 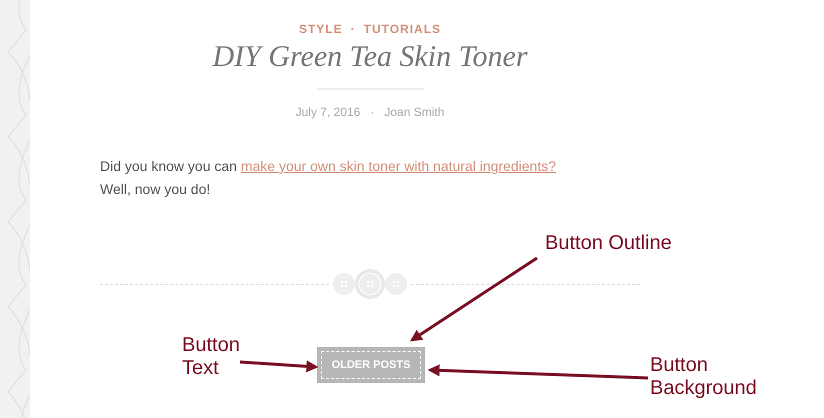 What do you see at coordinates (609, 243) in the screenshot?
I see `annotation-label: Button Outline` at bounding box center [609, 243].